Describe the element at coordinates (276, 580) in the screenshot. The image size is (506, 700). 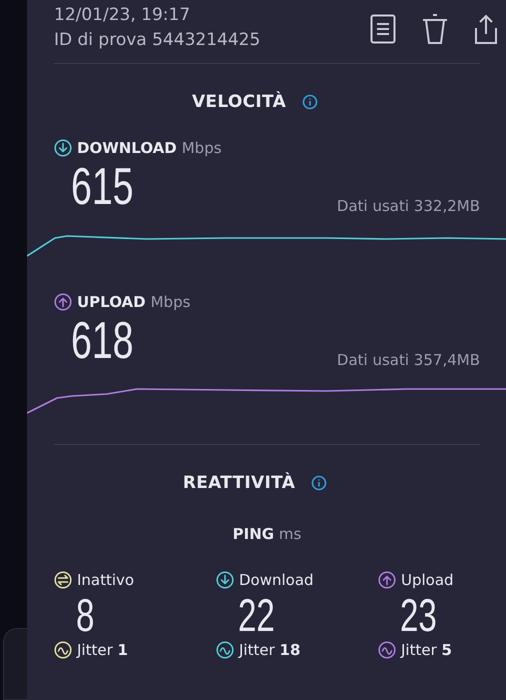
I see `ping-type: Download` at that location.